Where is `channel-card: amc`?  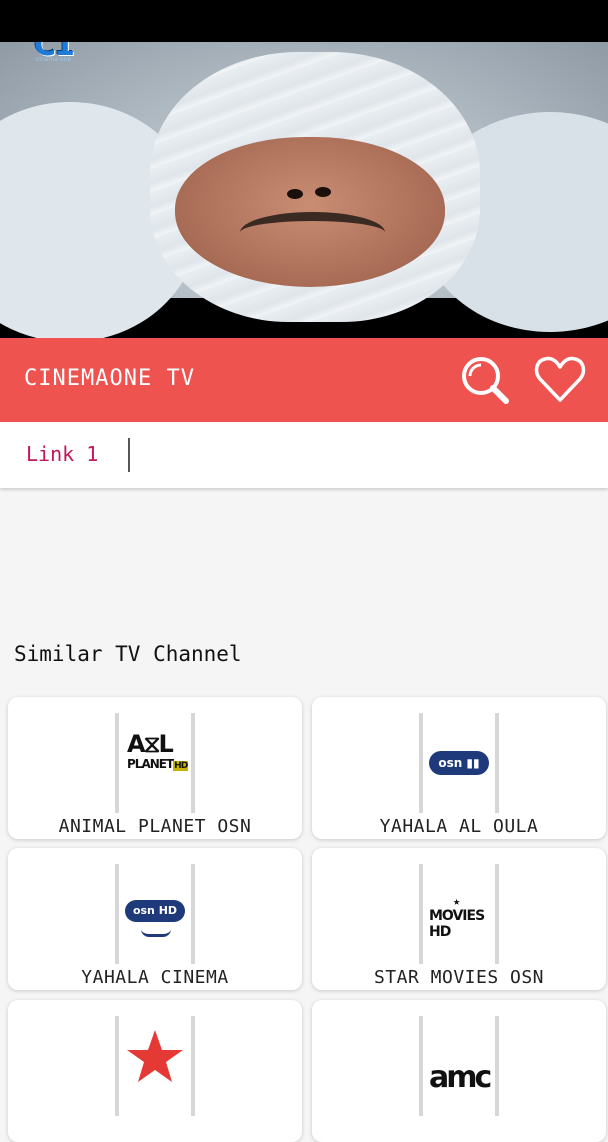
channel-card: amc is located at coordinates (459, 1071).